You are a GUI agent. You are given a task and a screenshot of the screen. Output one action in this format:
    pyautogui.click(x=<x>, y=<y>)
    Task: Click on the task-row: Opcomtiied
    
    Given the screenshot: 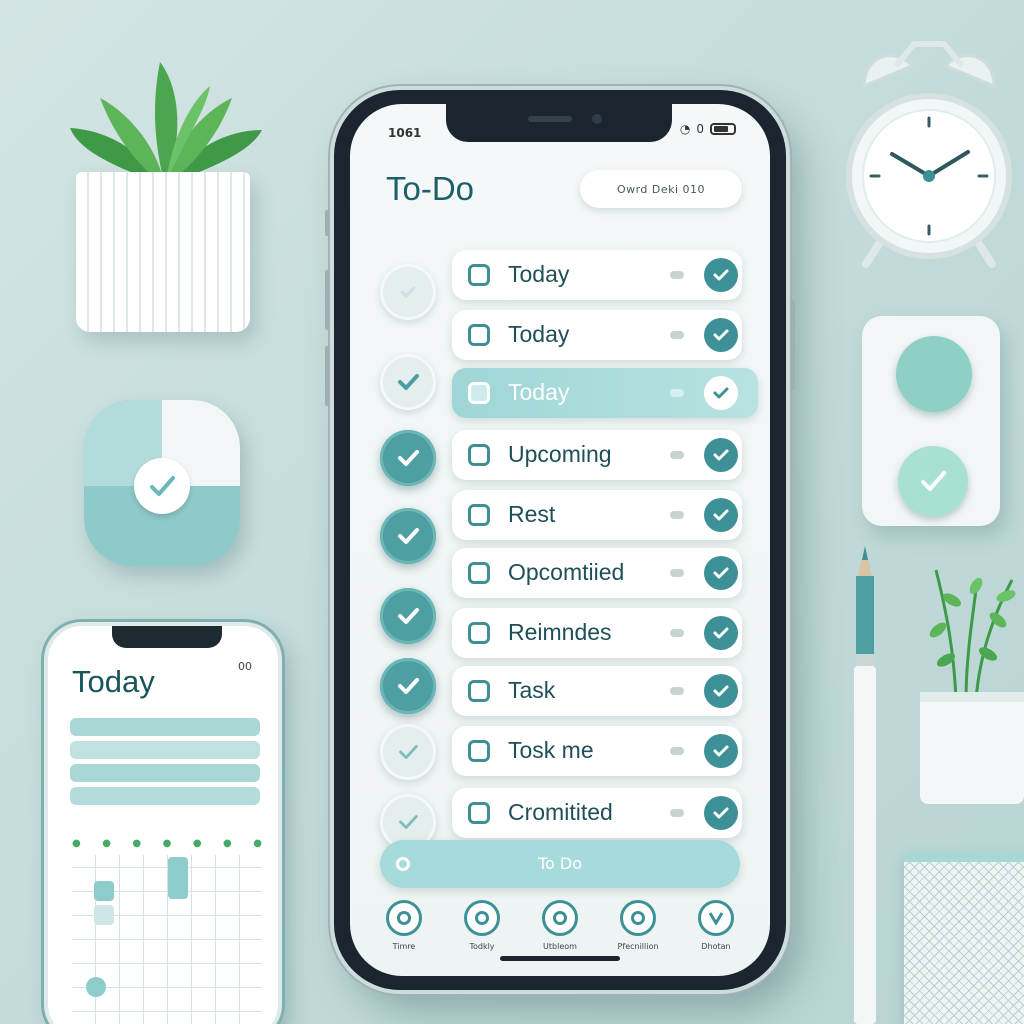 What is the action you would take?
    pyautogui.click(x=597, y=573)
    